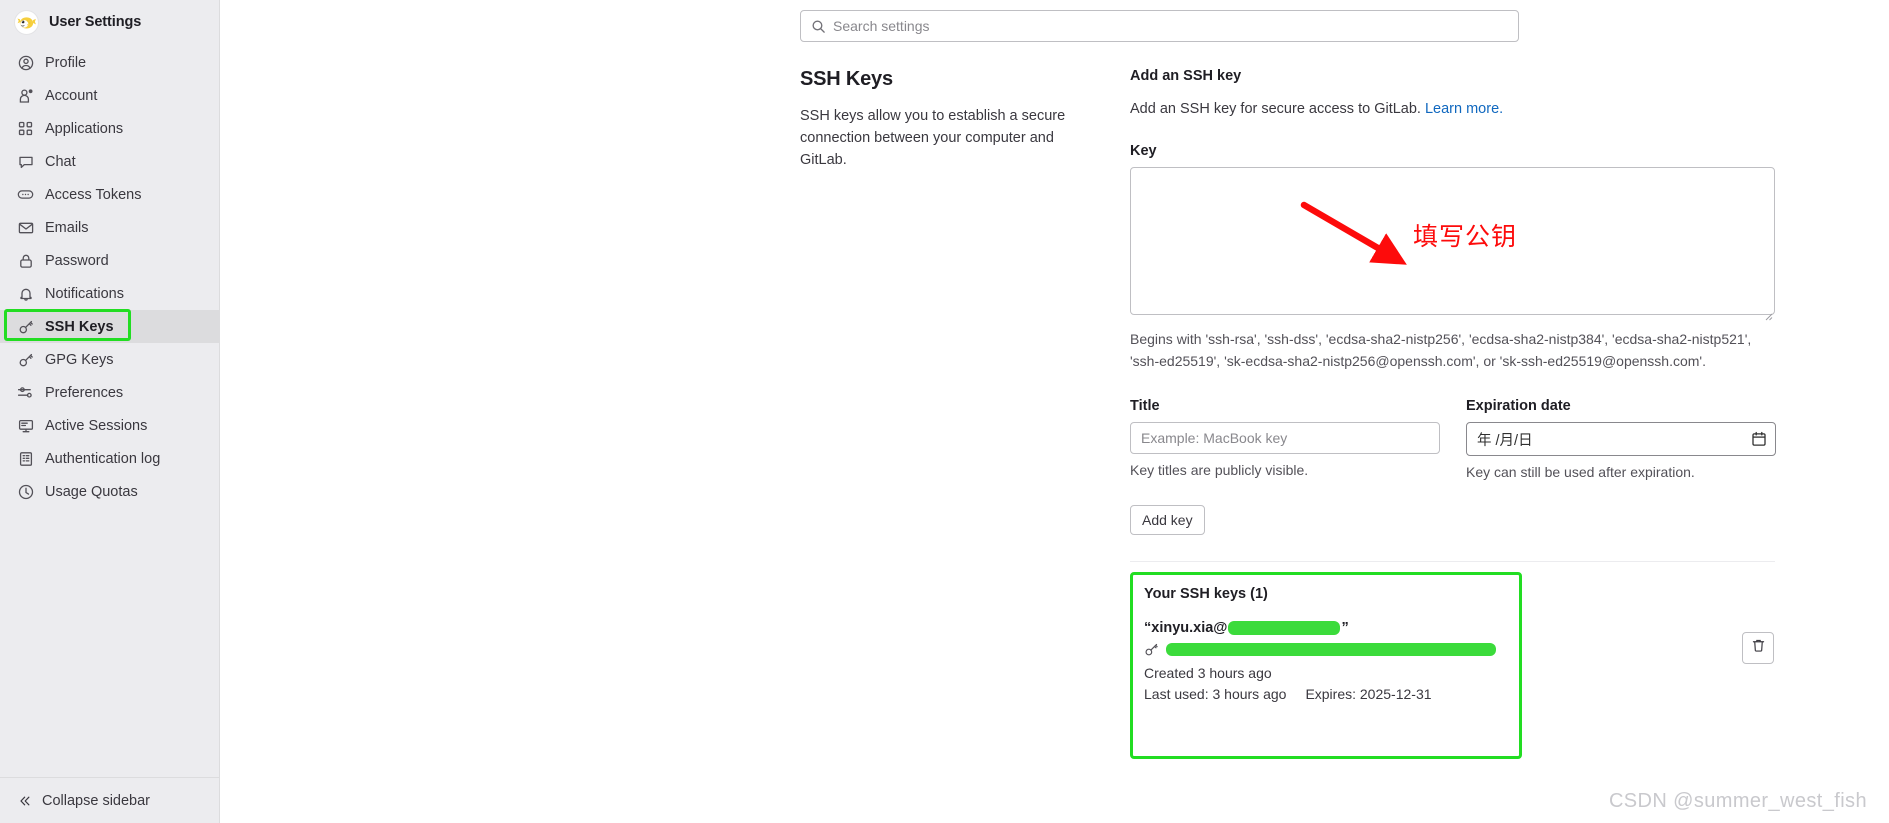 Image resolution: width=1889 pixels, height=823 pixels. What do you see at coordinates (1159, 26) in the screenshot?
I see `search-settings-box: Search settings` at bounding box center [1159, 26].